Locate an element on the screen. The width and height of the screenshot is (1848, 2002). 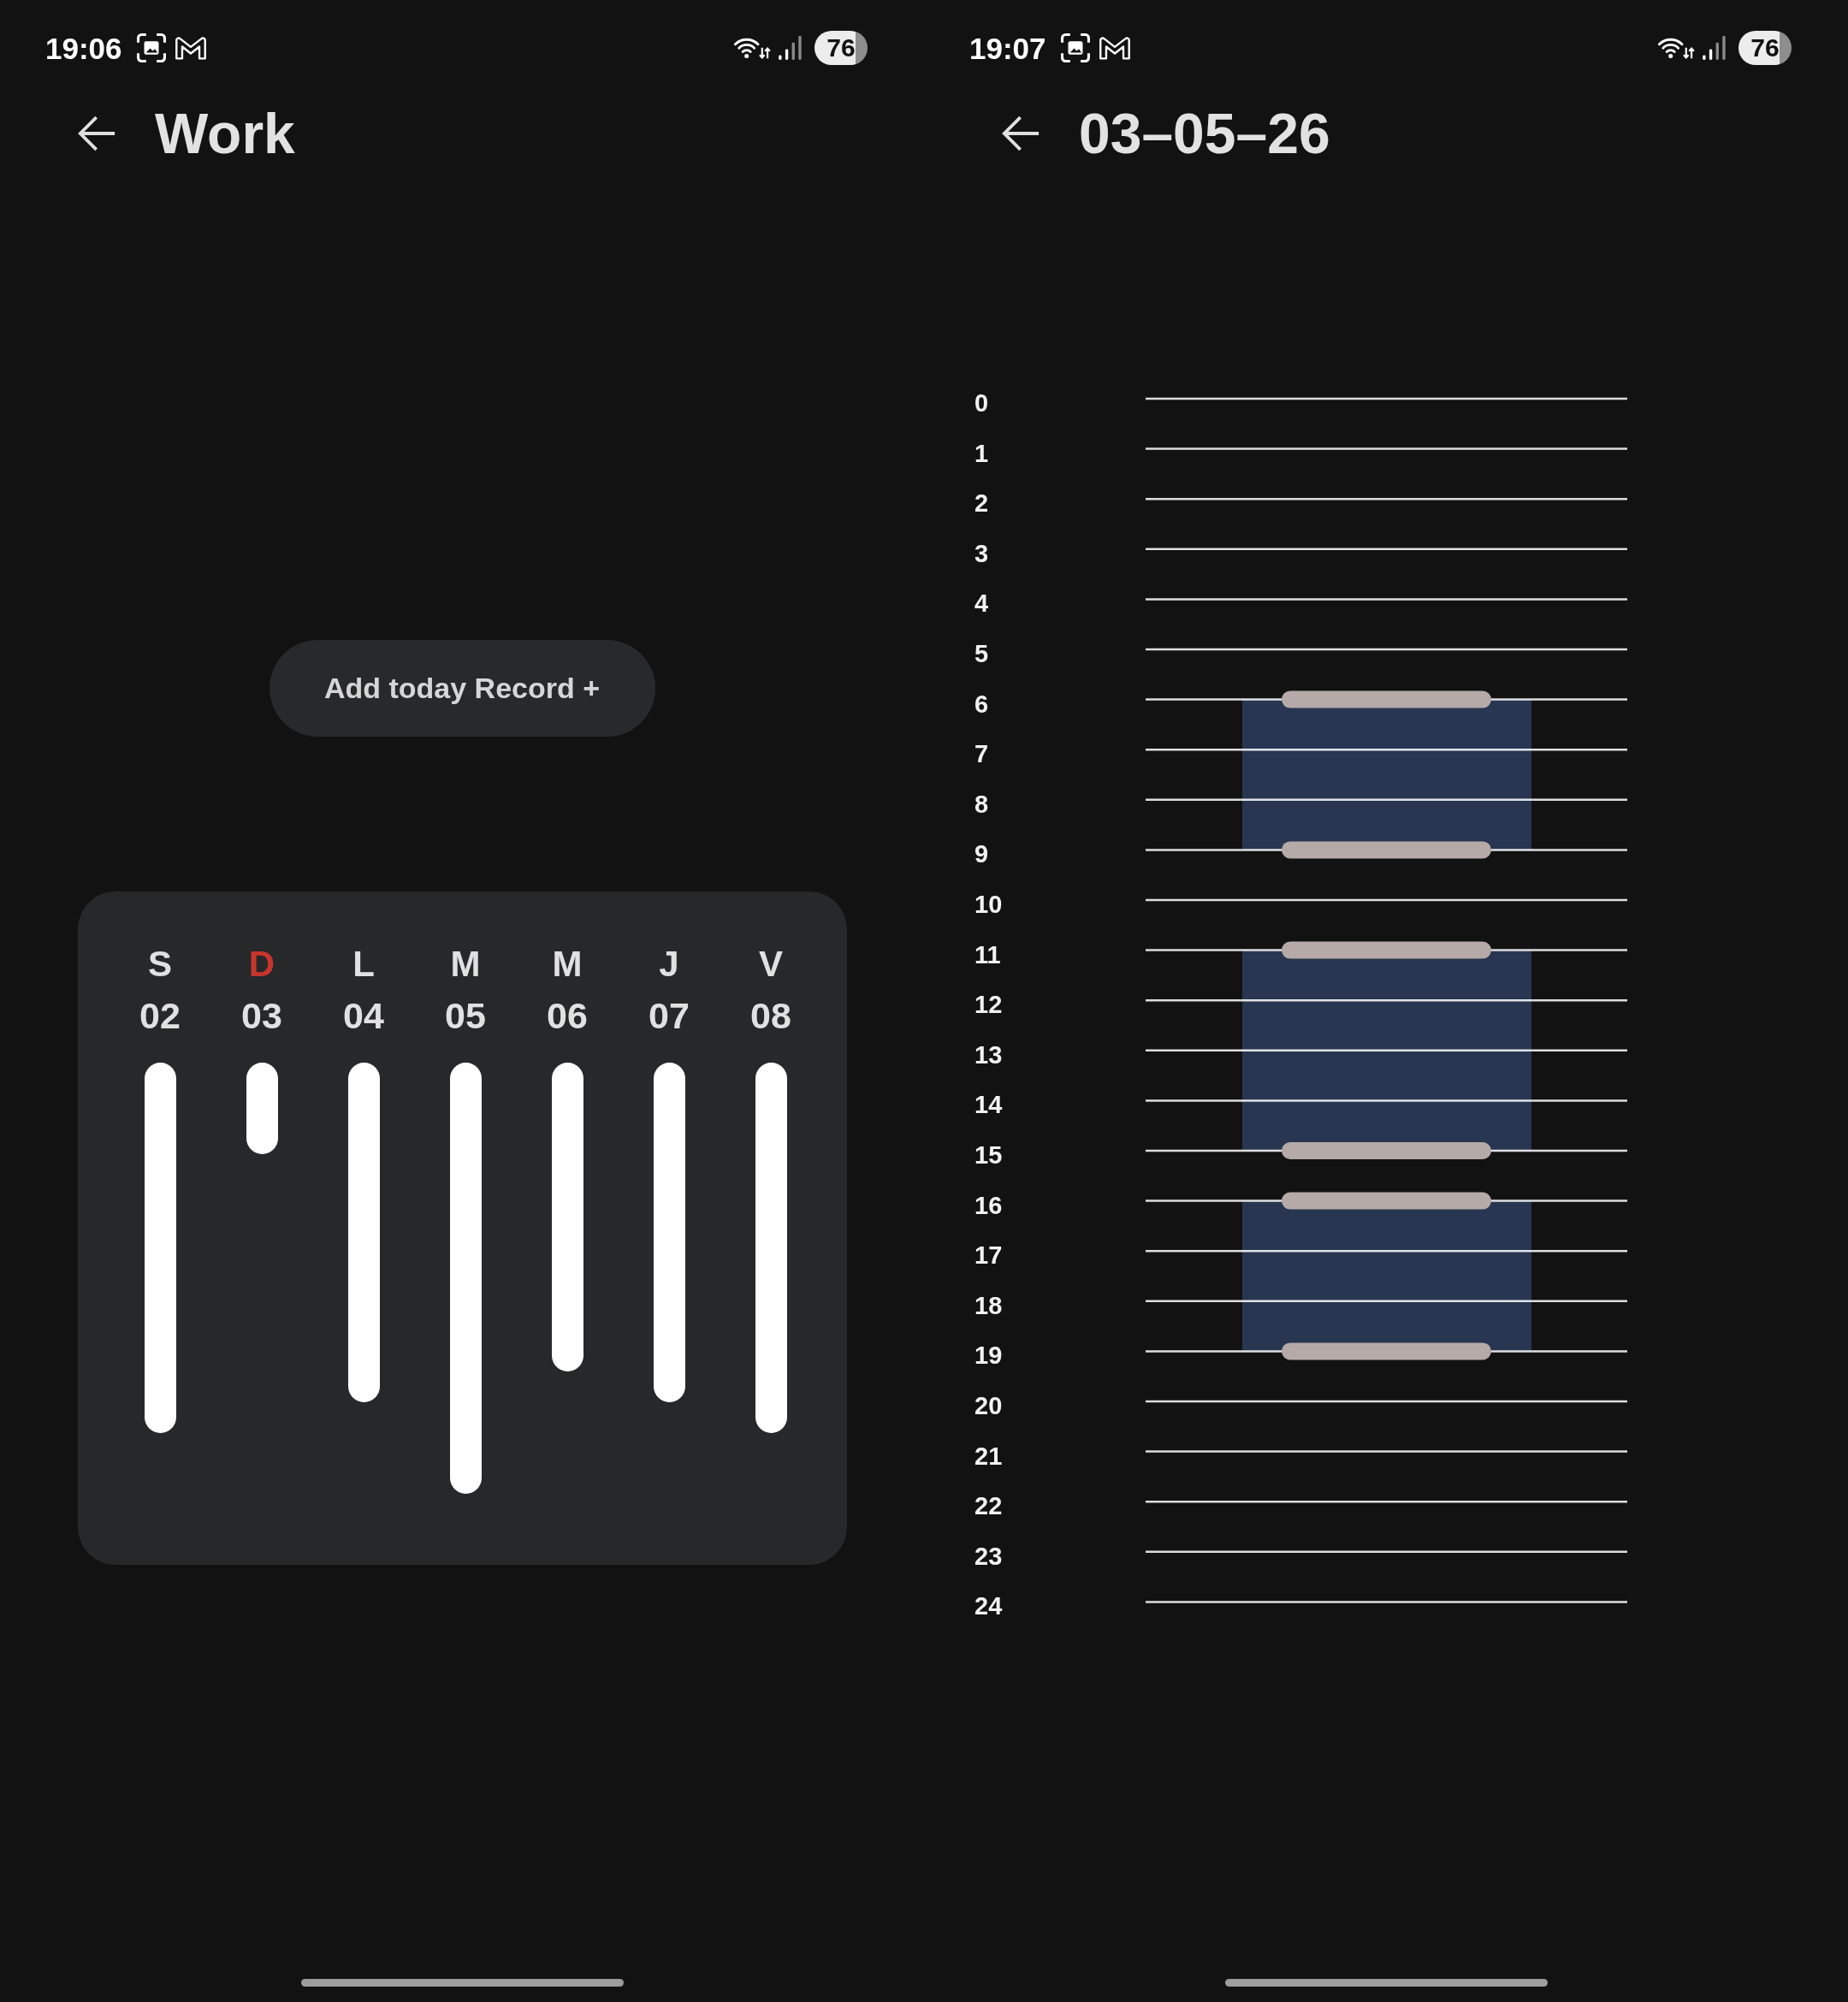
weekday-label: D is located at coordinates (261, 964).